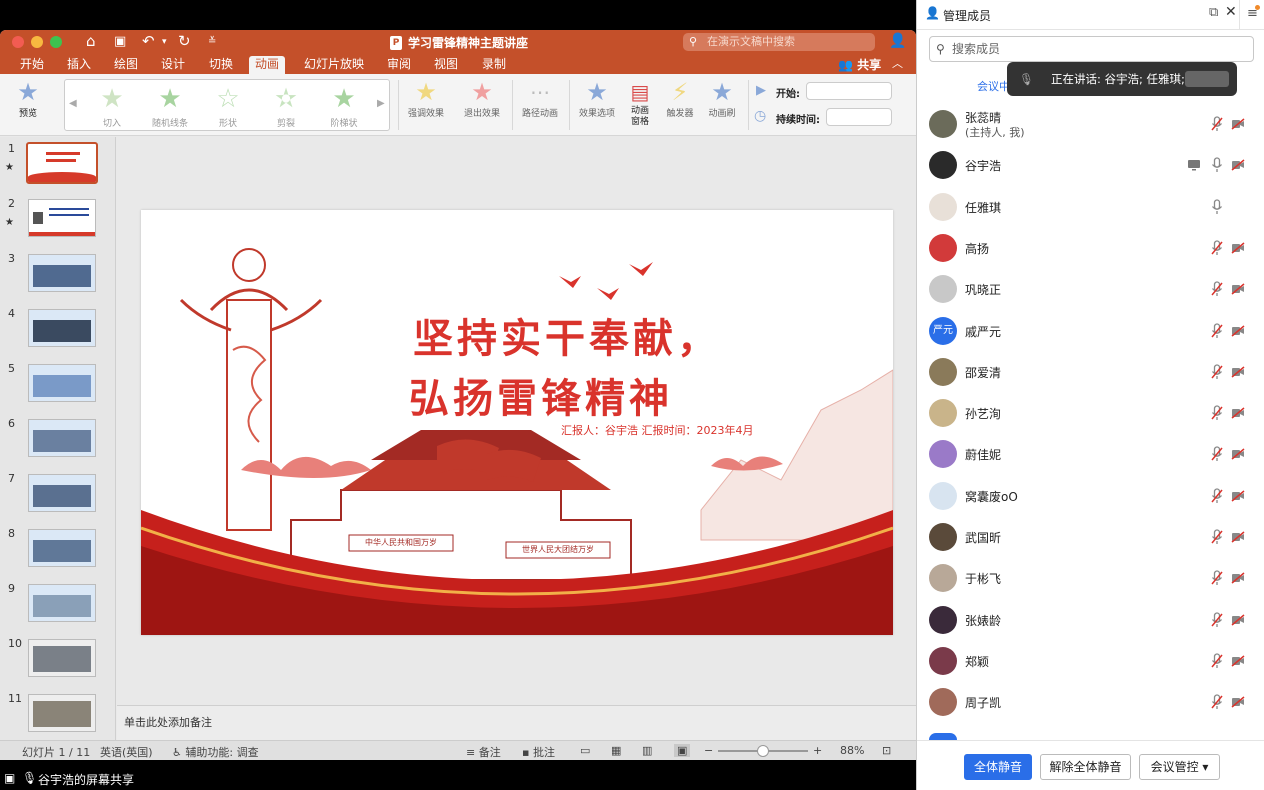  I want to click on slide-reporter-text: 汇报人：谷宇浩 汇报时间：2023年4月, so click(657, 430).